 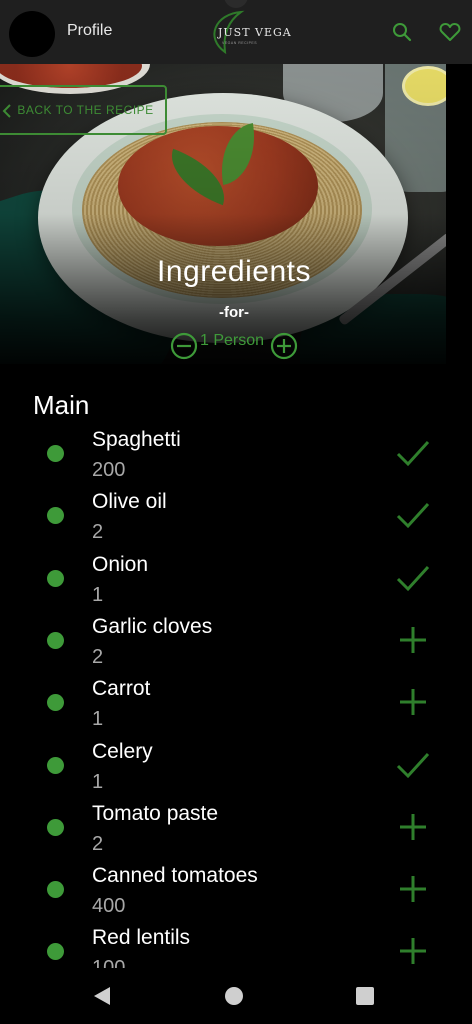 What do you see at coordinates (141, 938) in the screenshot?
I see `ingredient-name: Red lentils` at bounding box center [141, 938].